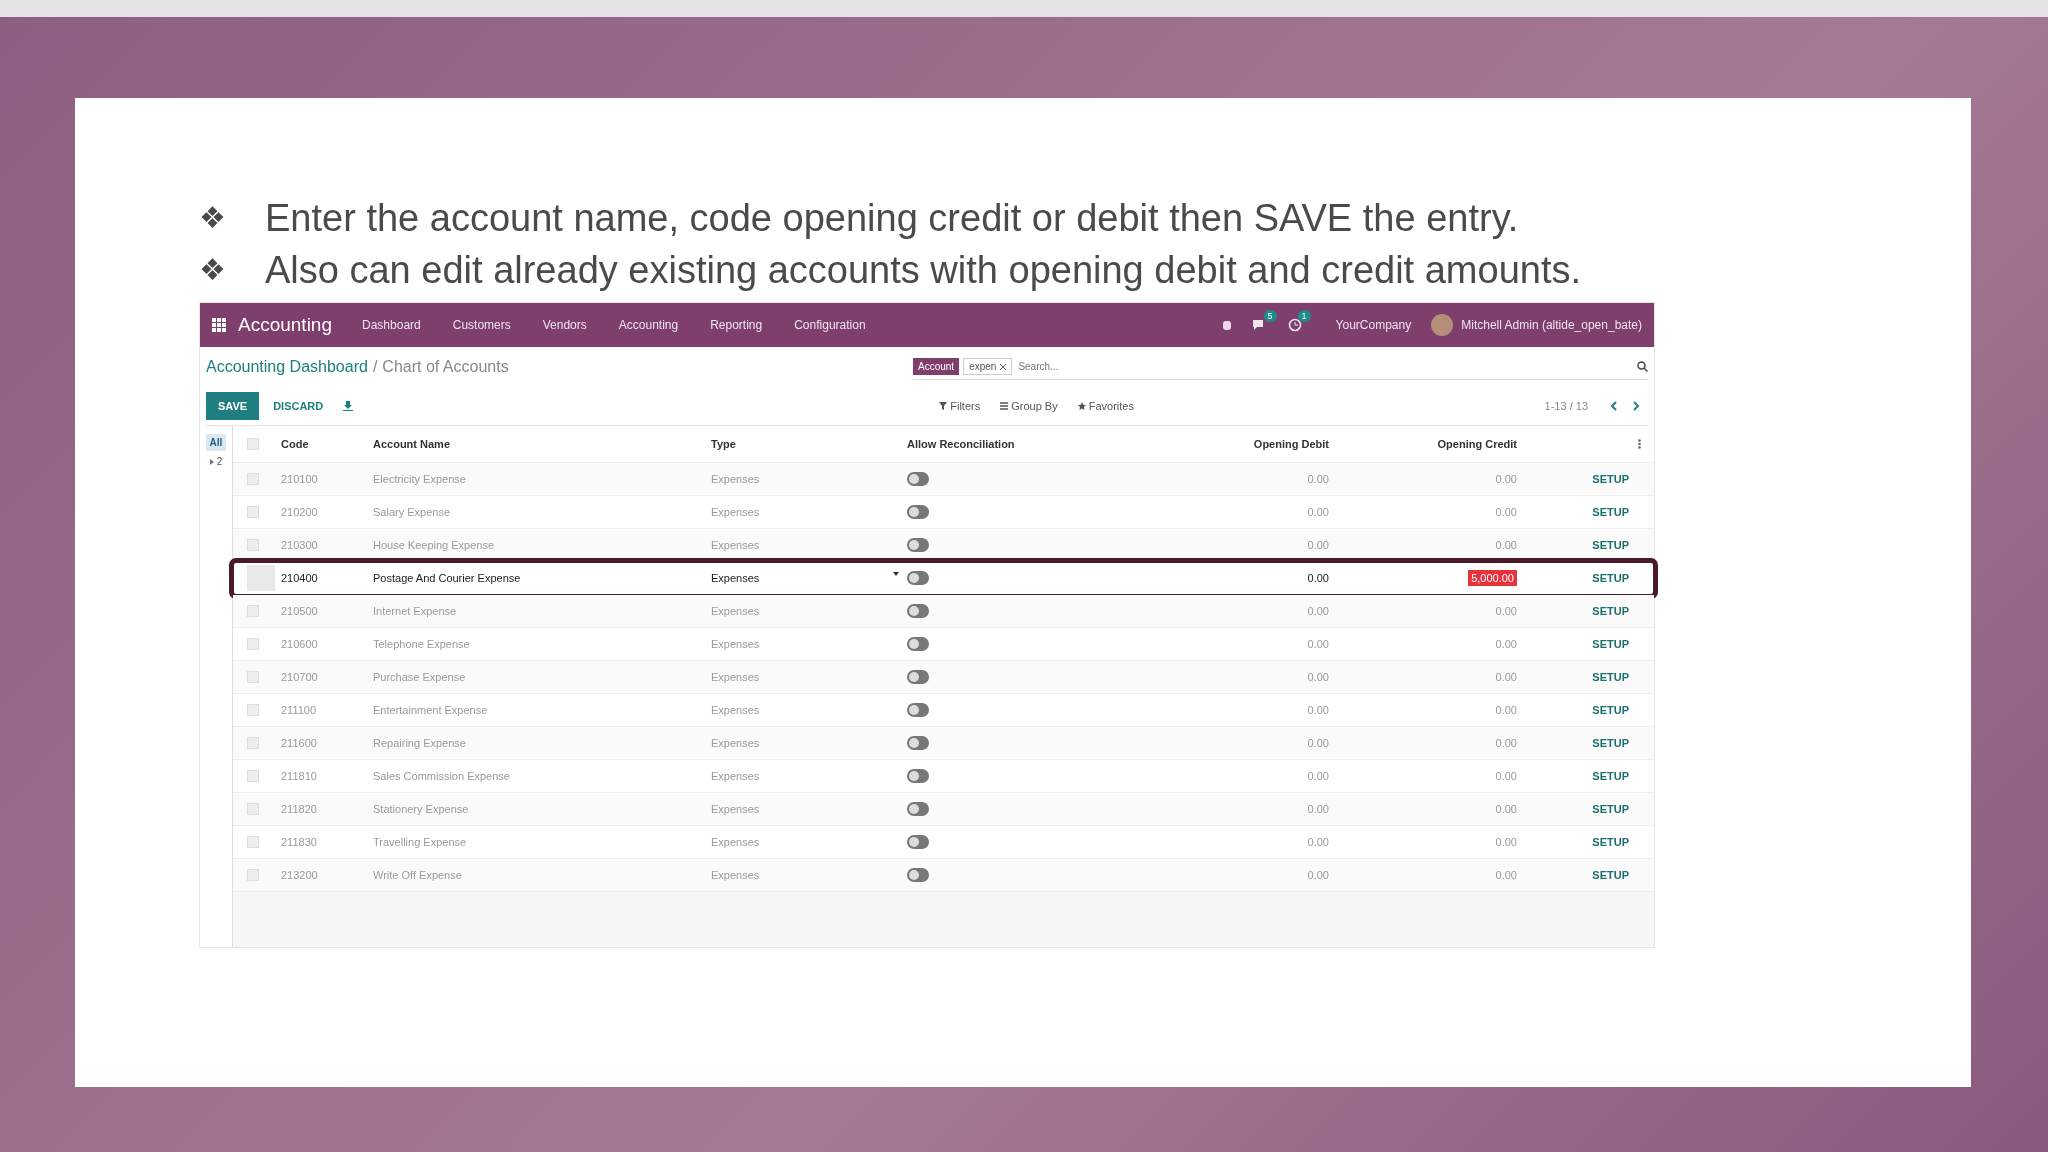  I want to click on menu-item: Vendors, so click(564, 325).